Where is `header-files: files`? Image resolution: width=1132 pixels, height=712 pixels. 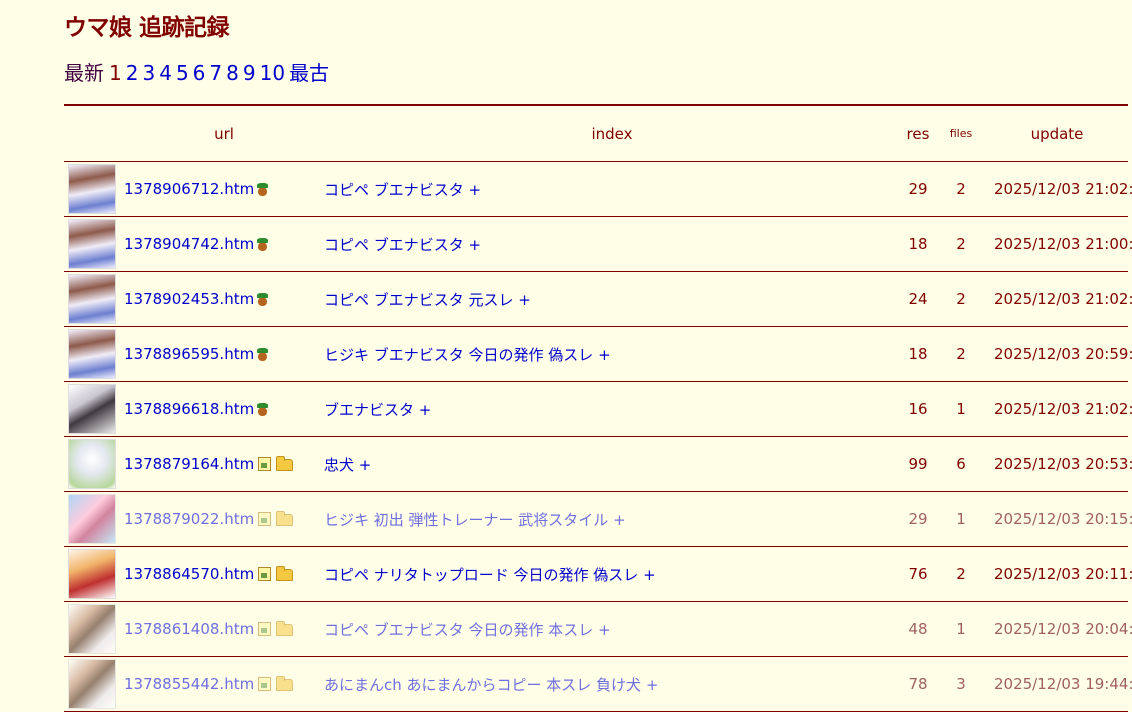 header-files: files is located at coordinates (961, 133).